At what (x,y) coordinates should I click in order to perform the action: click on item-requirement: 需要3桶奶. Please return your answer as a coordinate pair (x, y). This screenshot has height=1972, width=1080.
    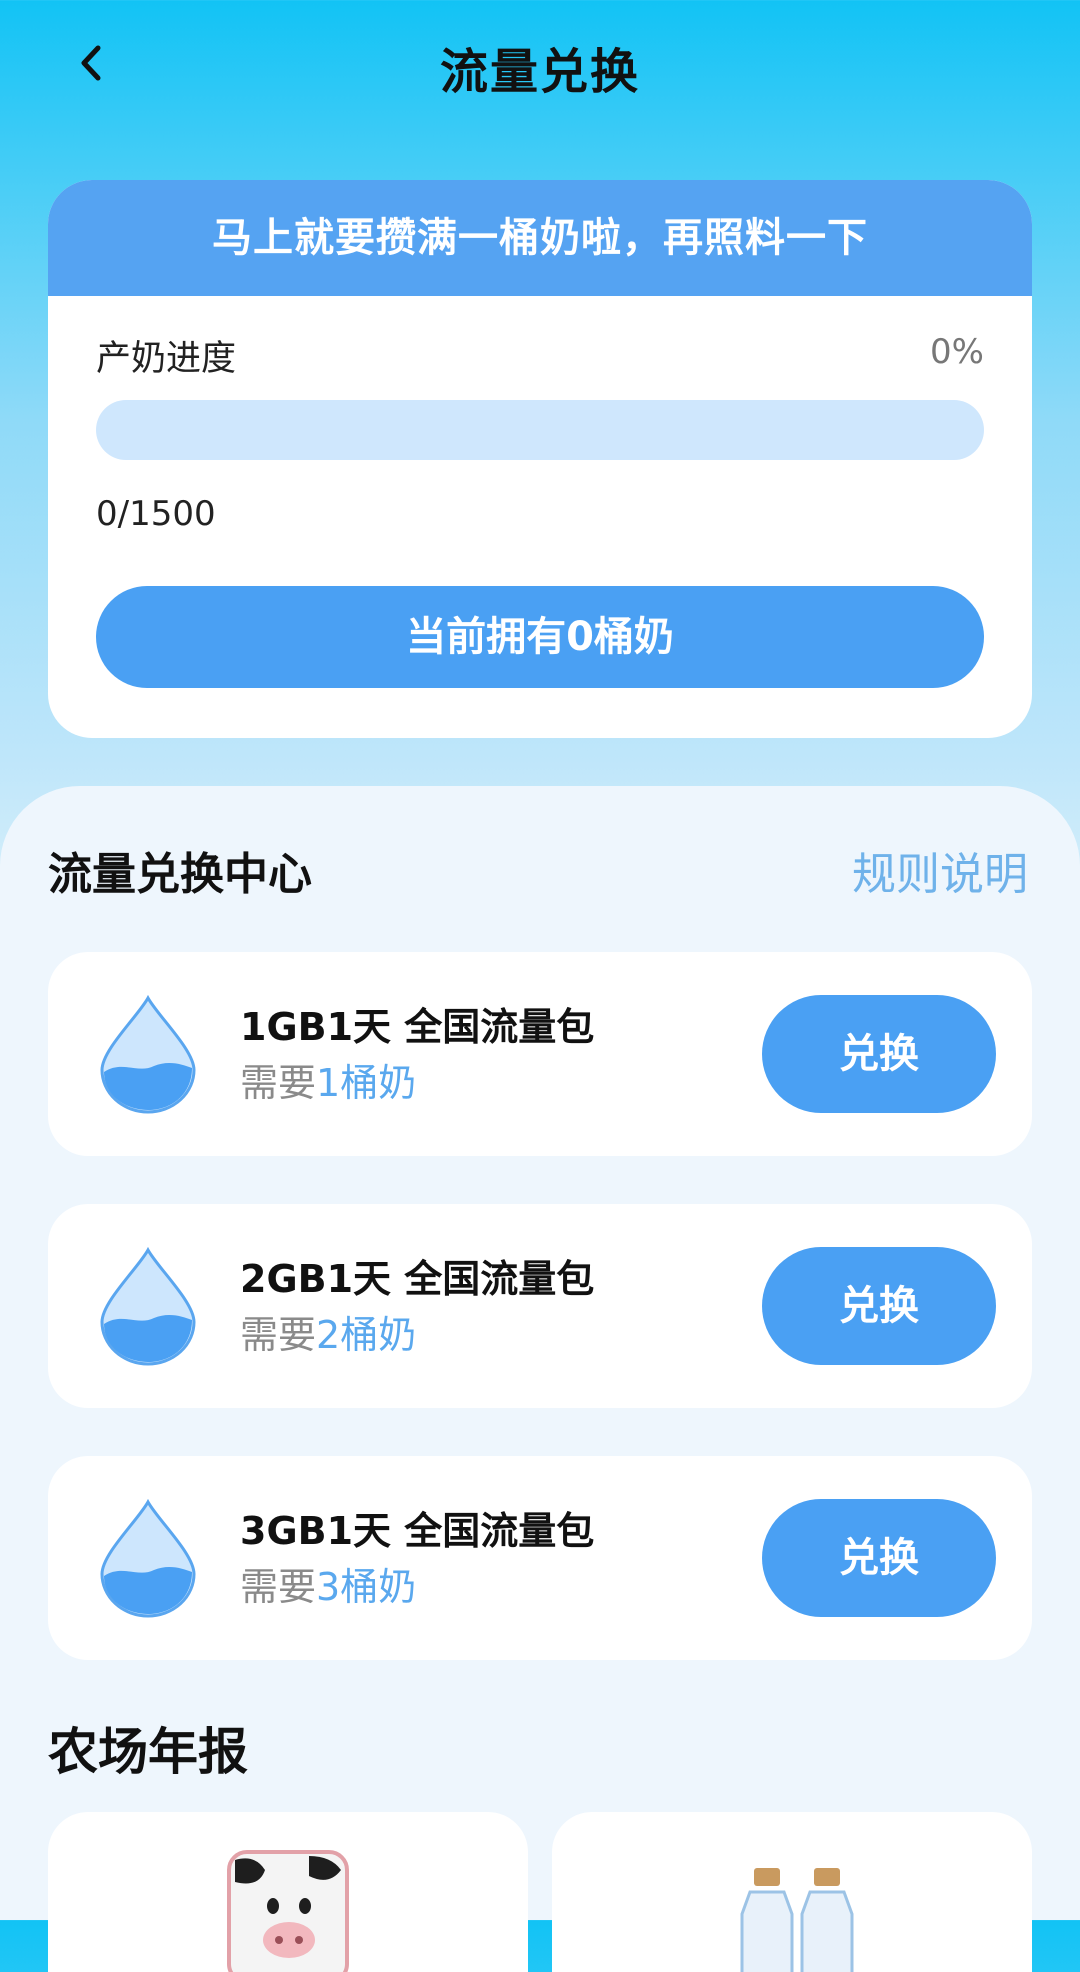
    Looking at the image, I should click on (328, 1583).